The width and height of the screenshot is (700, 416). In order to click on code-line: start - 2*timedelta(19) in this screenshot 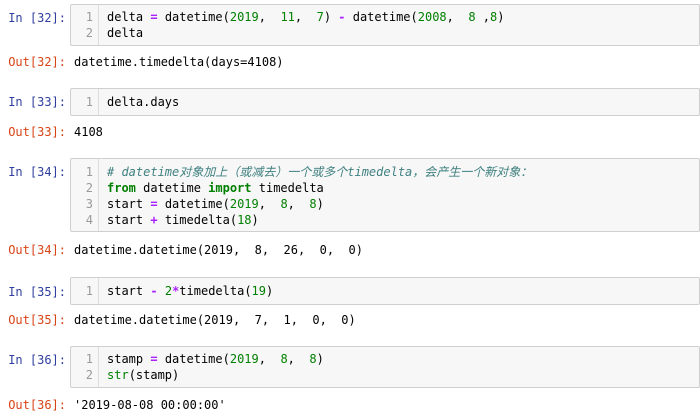, I will do `click(190, 291)`.